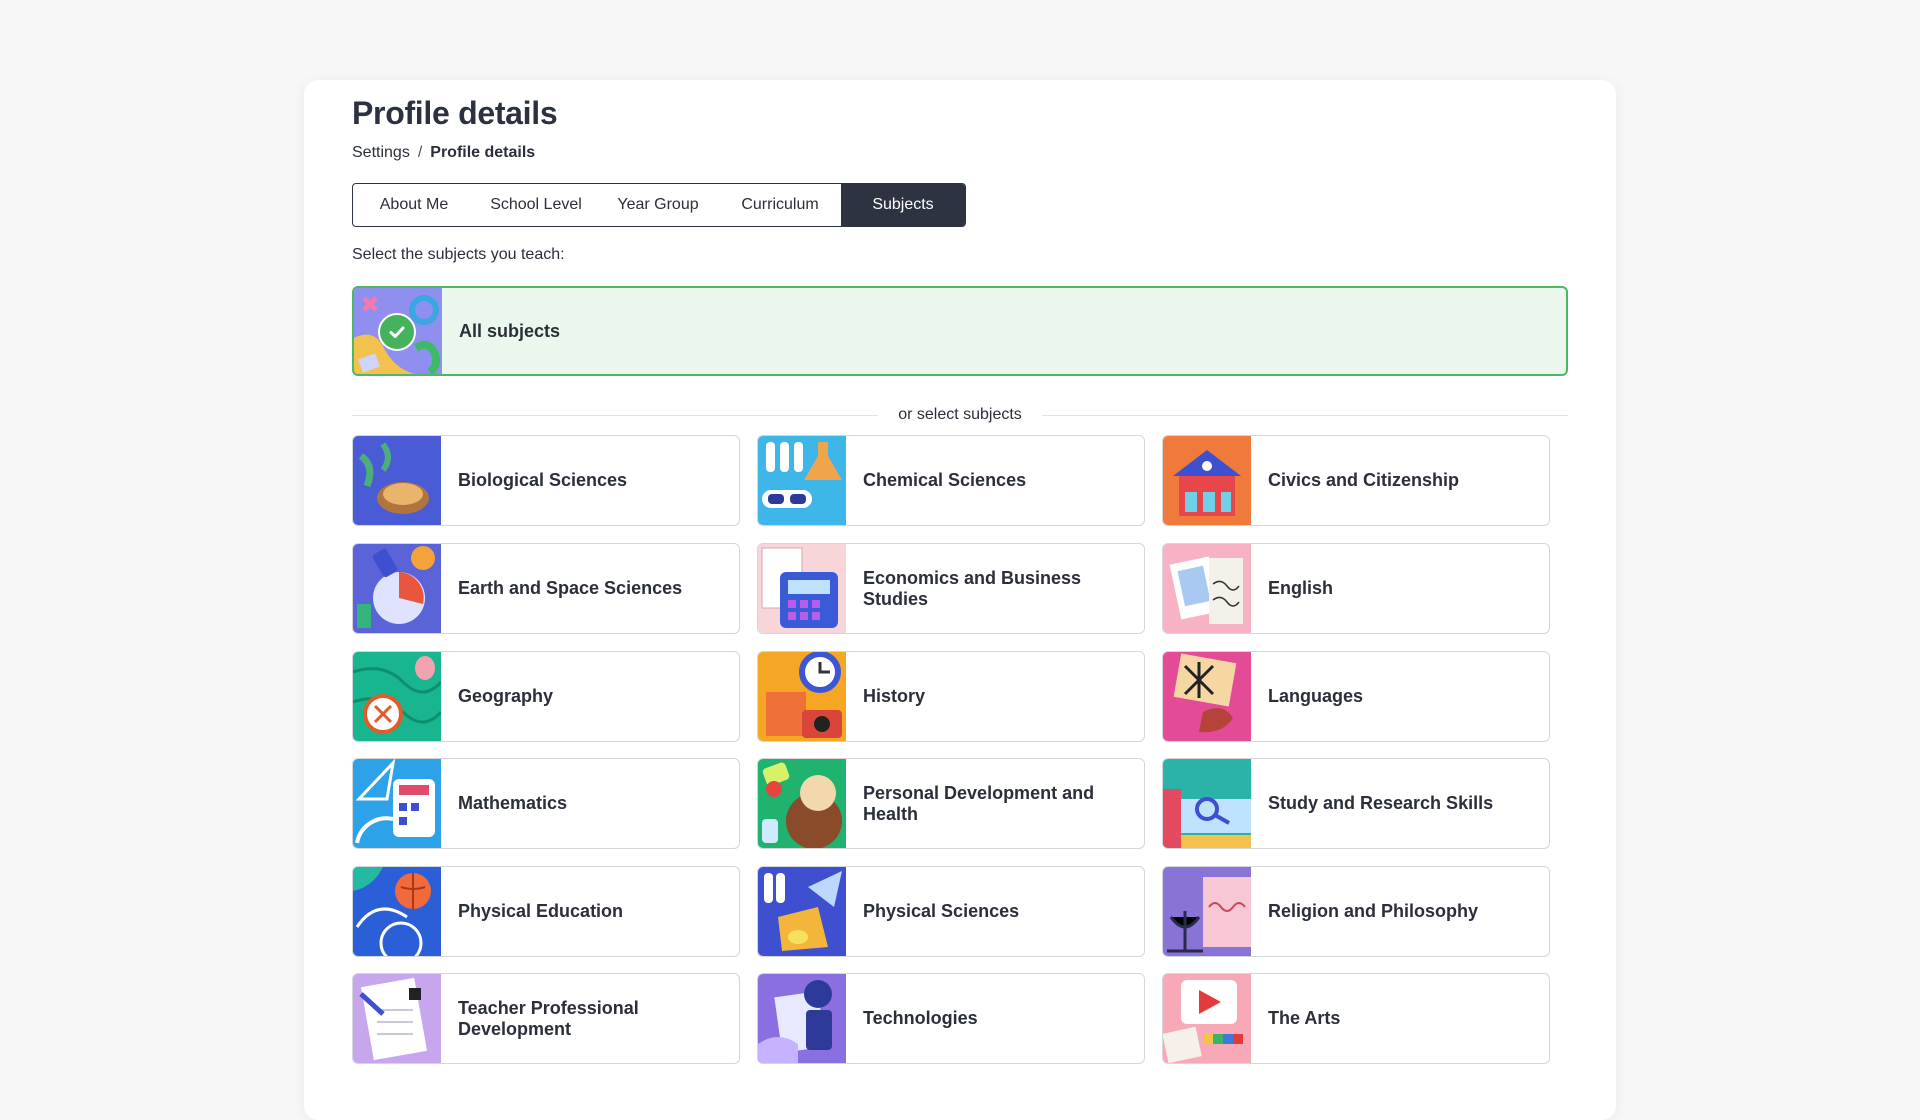 This screenshot has width=1920, height=1120. I want to click on subject-option-chemical-sciences: Chemical Sciences, so click(951, 480).